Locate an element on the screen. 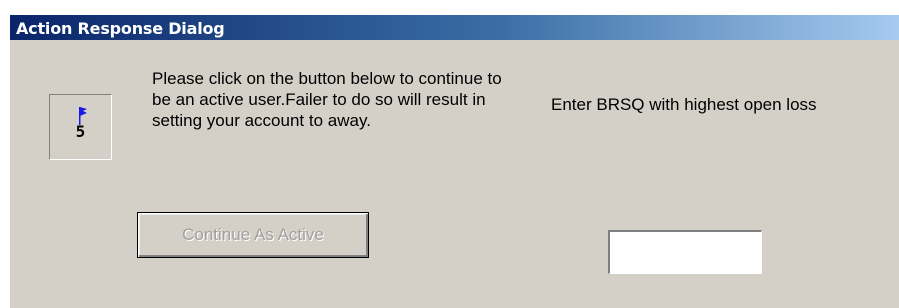  continue-as-active-button: Continue As Active is located at coordinates (253, 235).